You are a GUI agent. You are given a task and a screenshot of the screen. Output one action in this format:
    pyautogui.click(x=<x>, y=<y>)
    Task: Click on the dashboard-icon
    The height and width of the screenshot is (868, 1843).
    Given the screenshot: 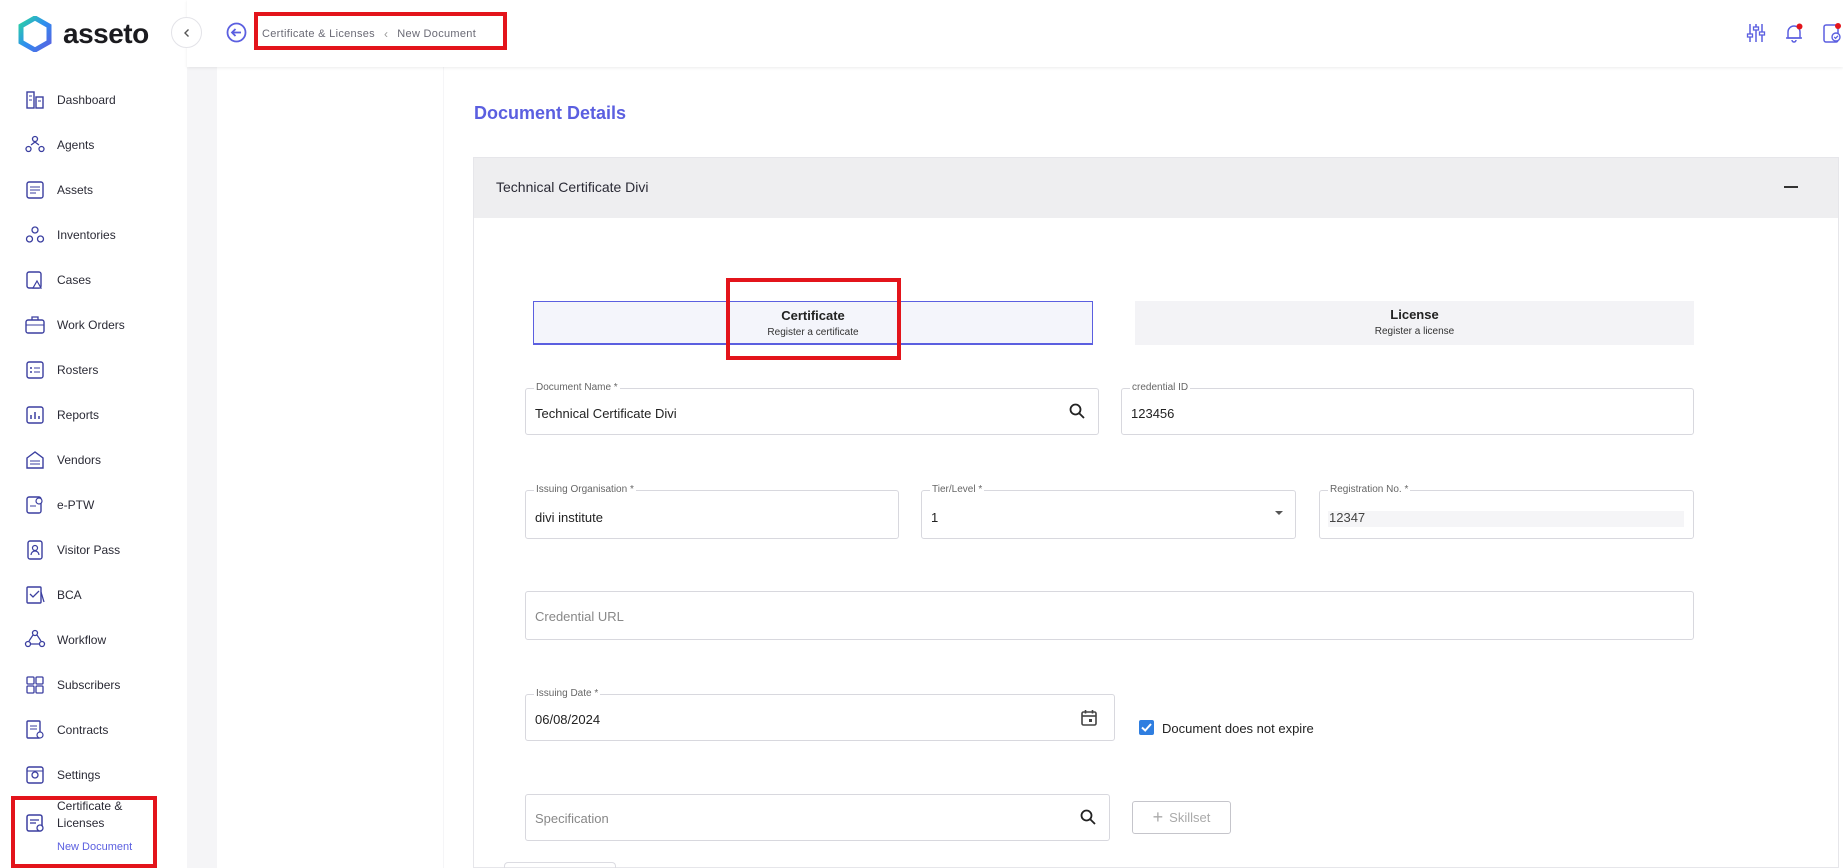 What is the action you would take?
    pyautogui.click(x=35, y=100)
    